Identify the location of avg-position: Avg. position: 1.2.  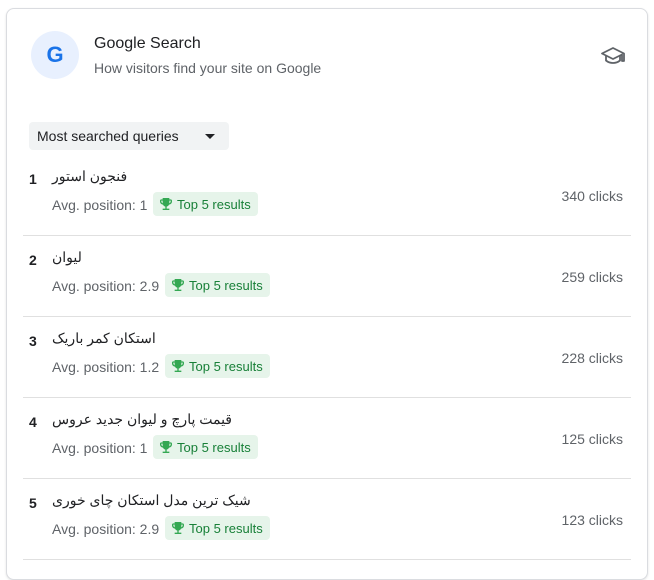
(106, 367).